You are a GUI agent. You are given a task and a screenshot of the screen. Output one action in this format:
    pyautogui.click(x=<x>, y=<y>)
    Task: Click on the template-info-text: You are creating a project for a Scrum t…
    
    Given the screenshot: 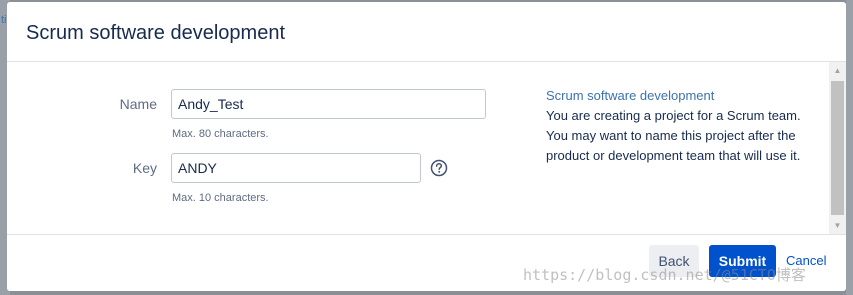 What is the action you would take?
    pyautogui.click(x=673, y=135)
    